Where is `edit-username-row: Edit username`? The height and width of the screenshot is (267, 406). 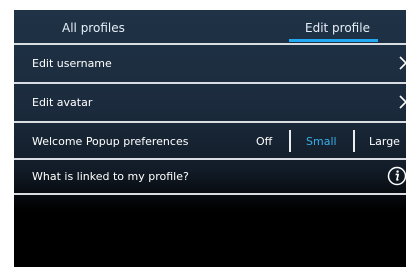
edit-username-row: Edit username is located at coordinates (210, 63).